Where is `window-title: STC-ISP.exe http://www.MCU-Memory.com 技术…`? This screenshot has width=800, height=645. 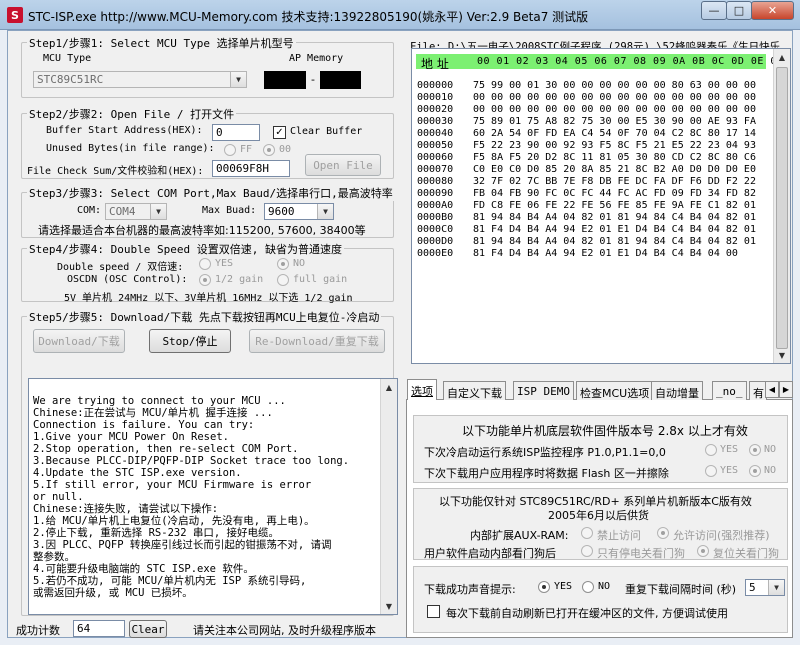
window-title: STC-ISP.exe http://www.MCU-Memory.com 技术… is located at coordinates (308, 17).